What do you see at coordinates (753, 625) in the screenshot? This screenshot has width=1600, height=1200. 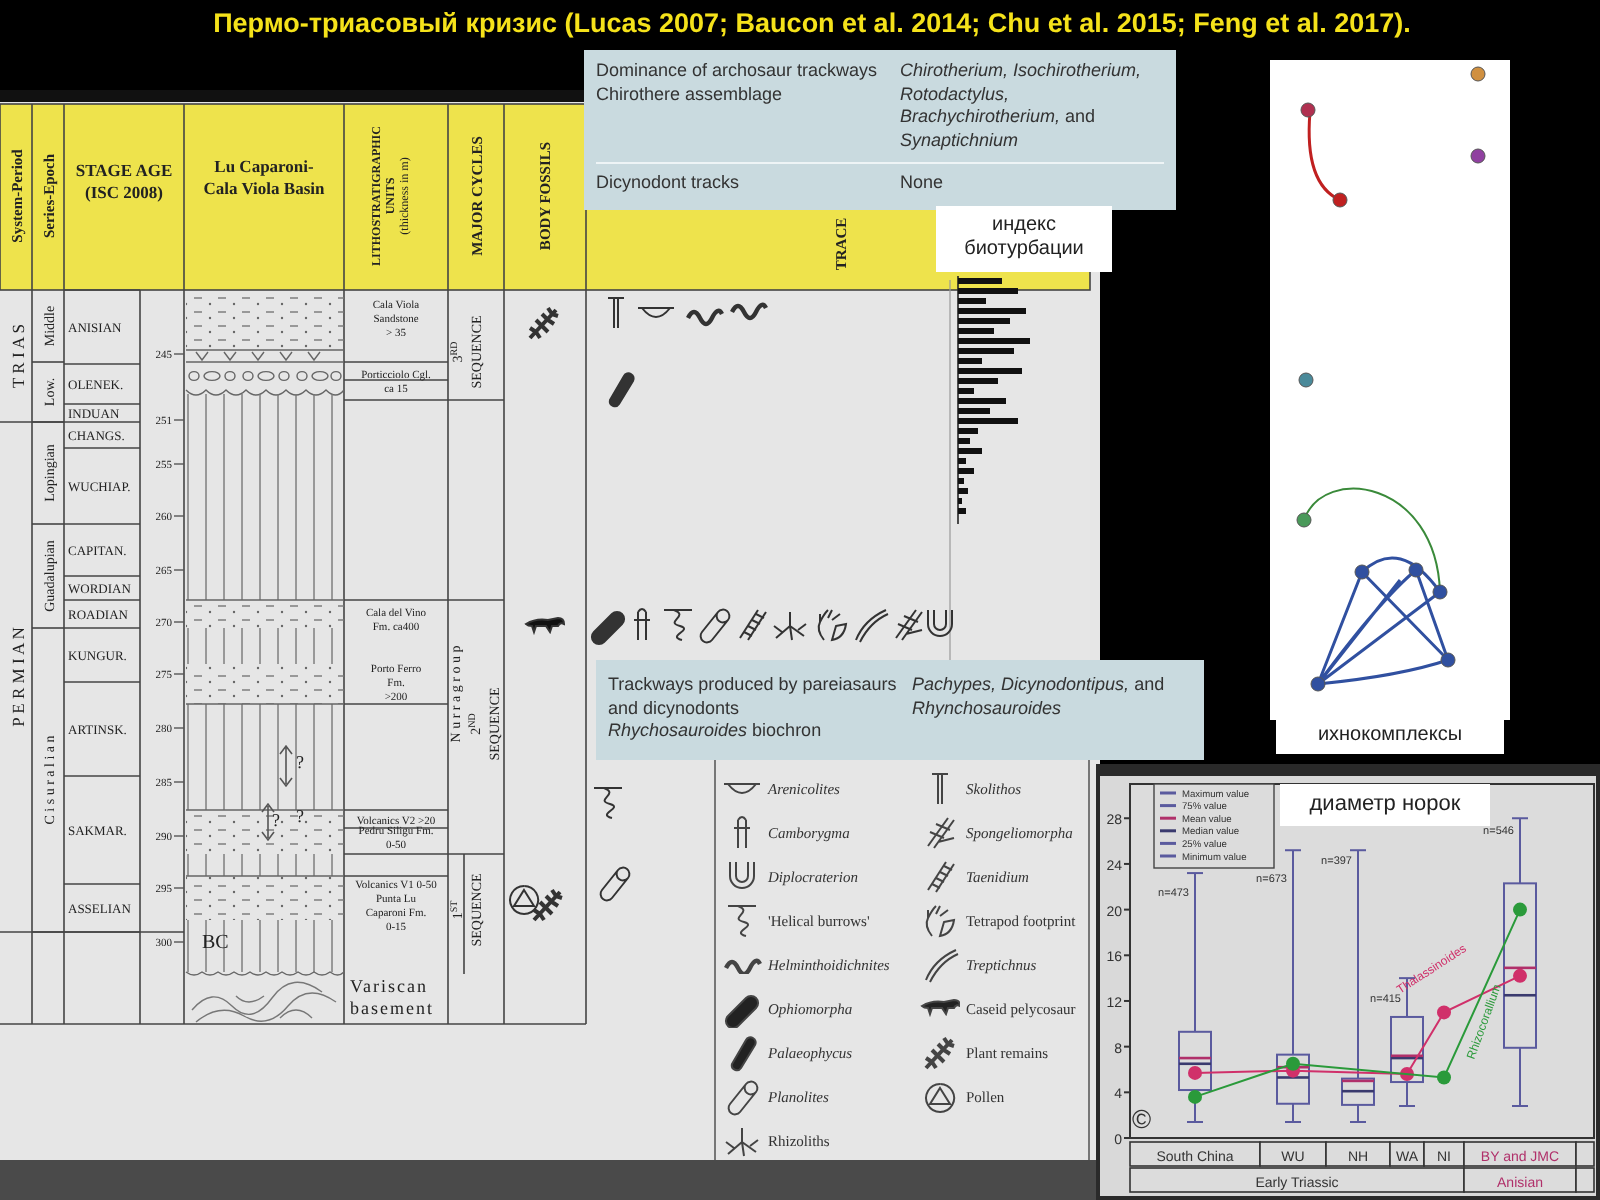 I see `segmented-burrow-icon` at bounding box center [753, 625].